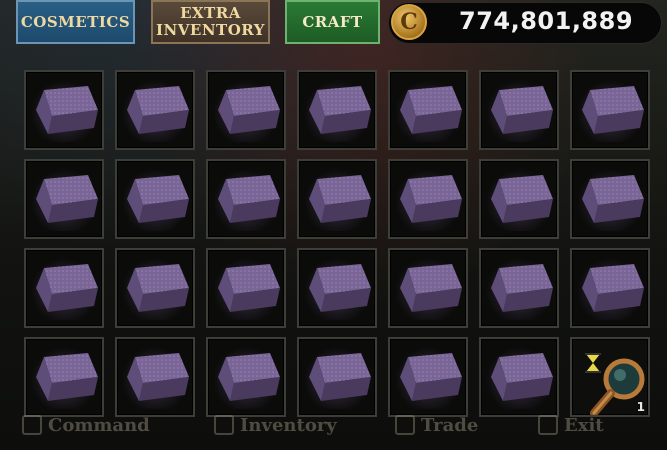 This screenshot has width=667, height=450. What do you see at coordinates (288, 425) in the screenshot?
I see `nav-inventory-label: Inventory` at bounding box center [288, 425].